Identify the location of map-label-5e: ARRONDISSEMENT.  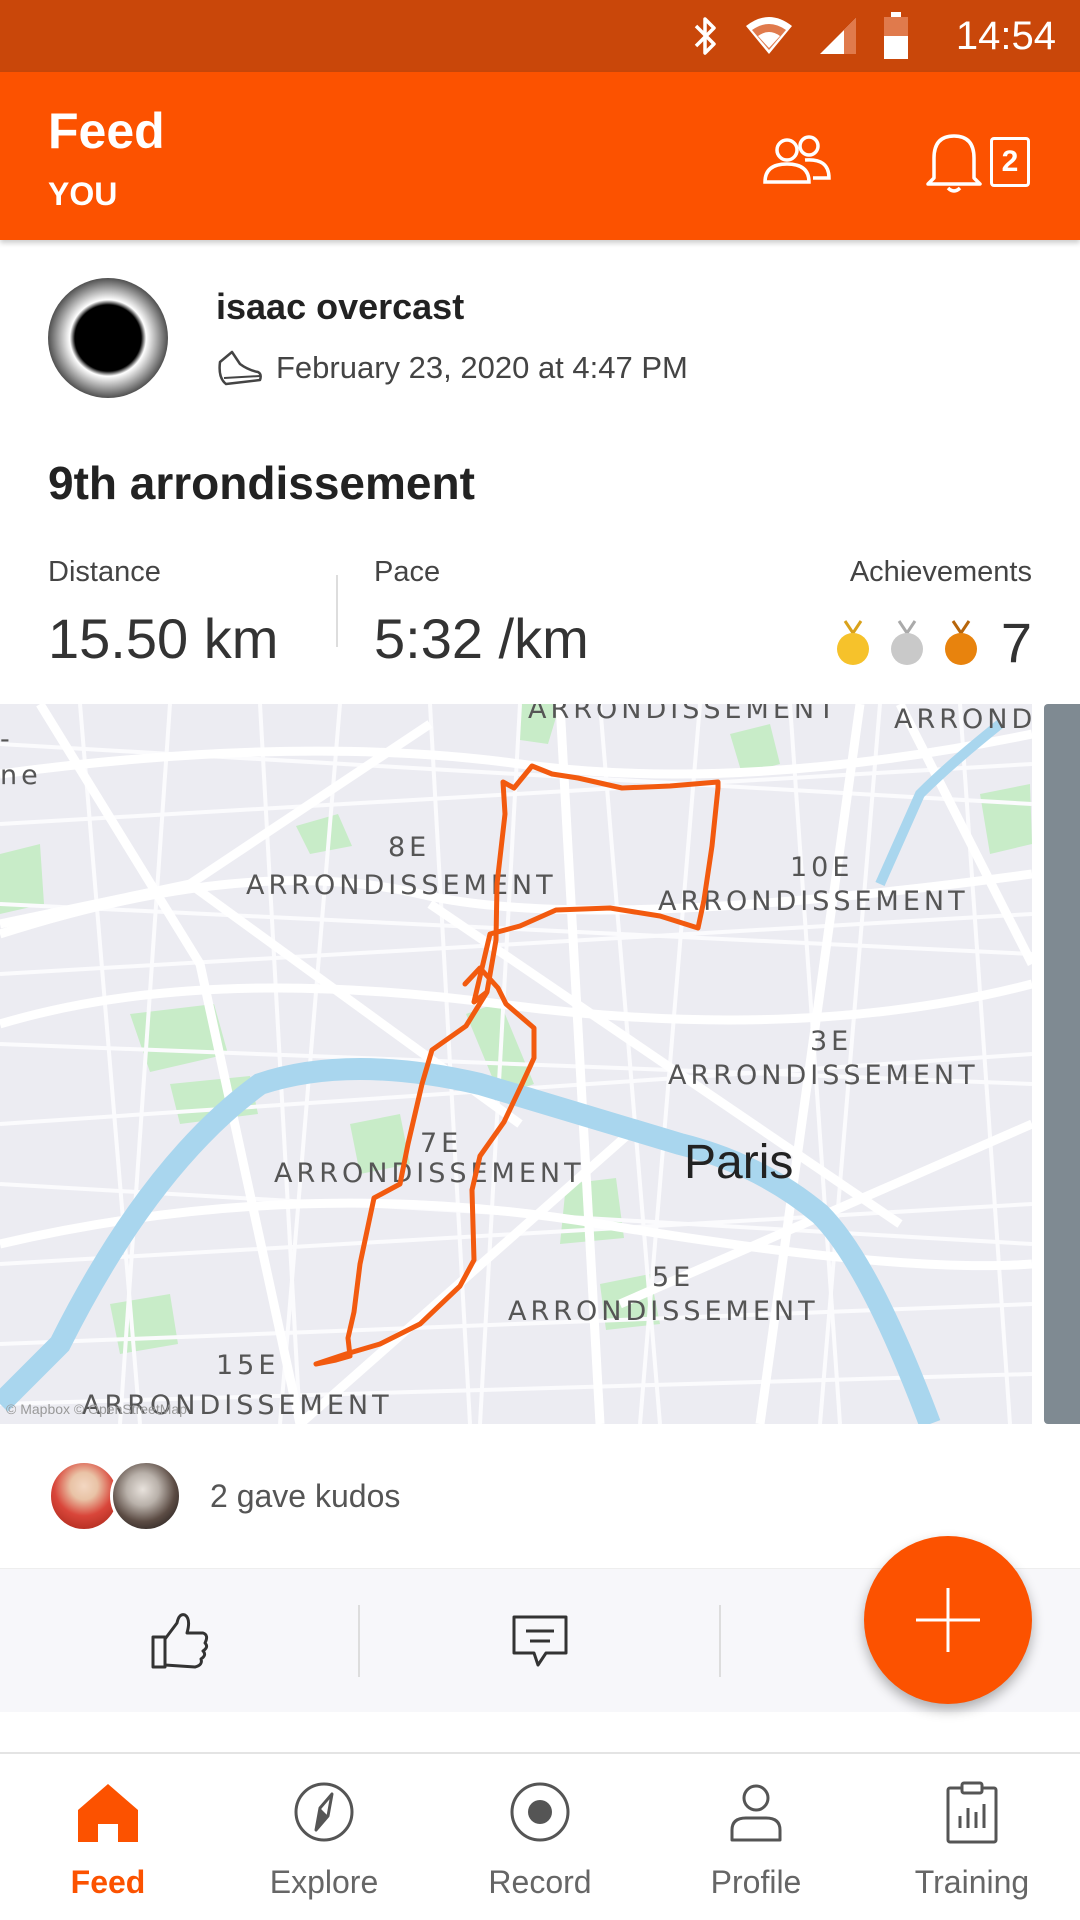
(663, 1311).